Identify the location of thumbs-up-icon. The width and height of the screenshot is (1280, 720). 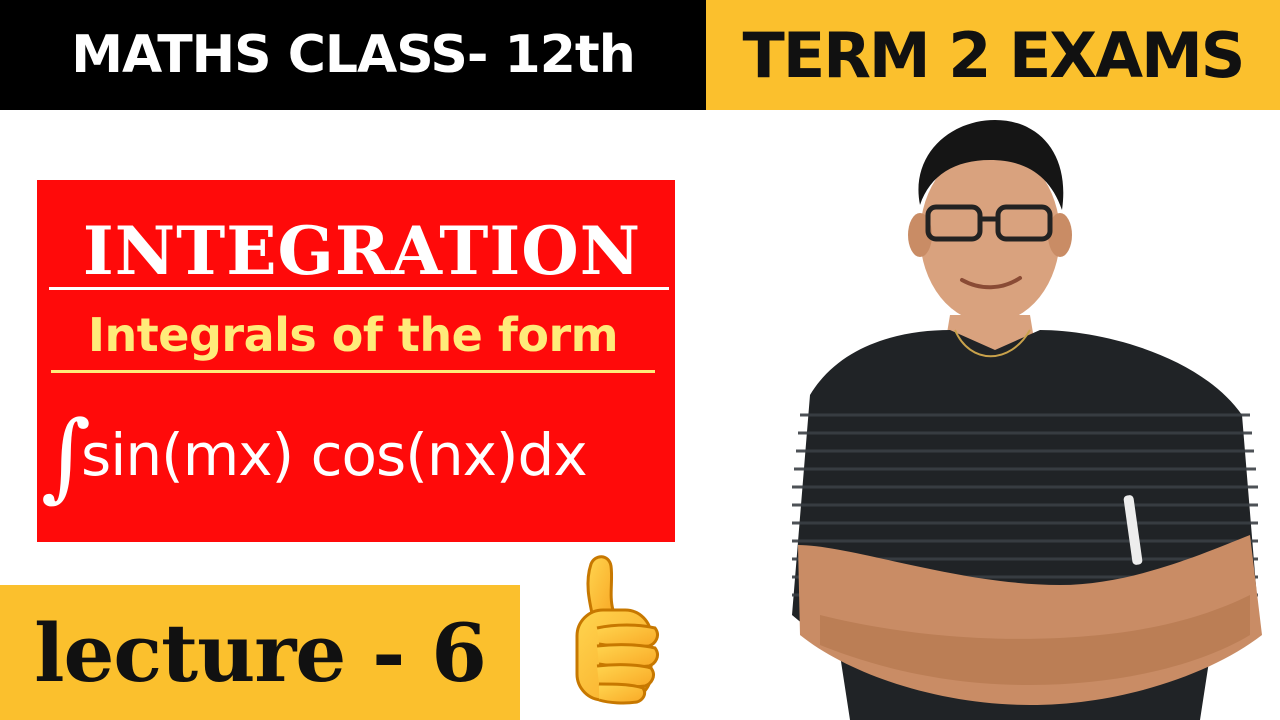
(617, 630).